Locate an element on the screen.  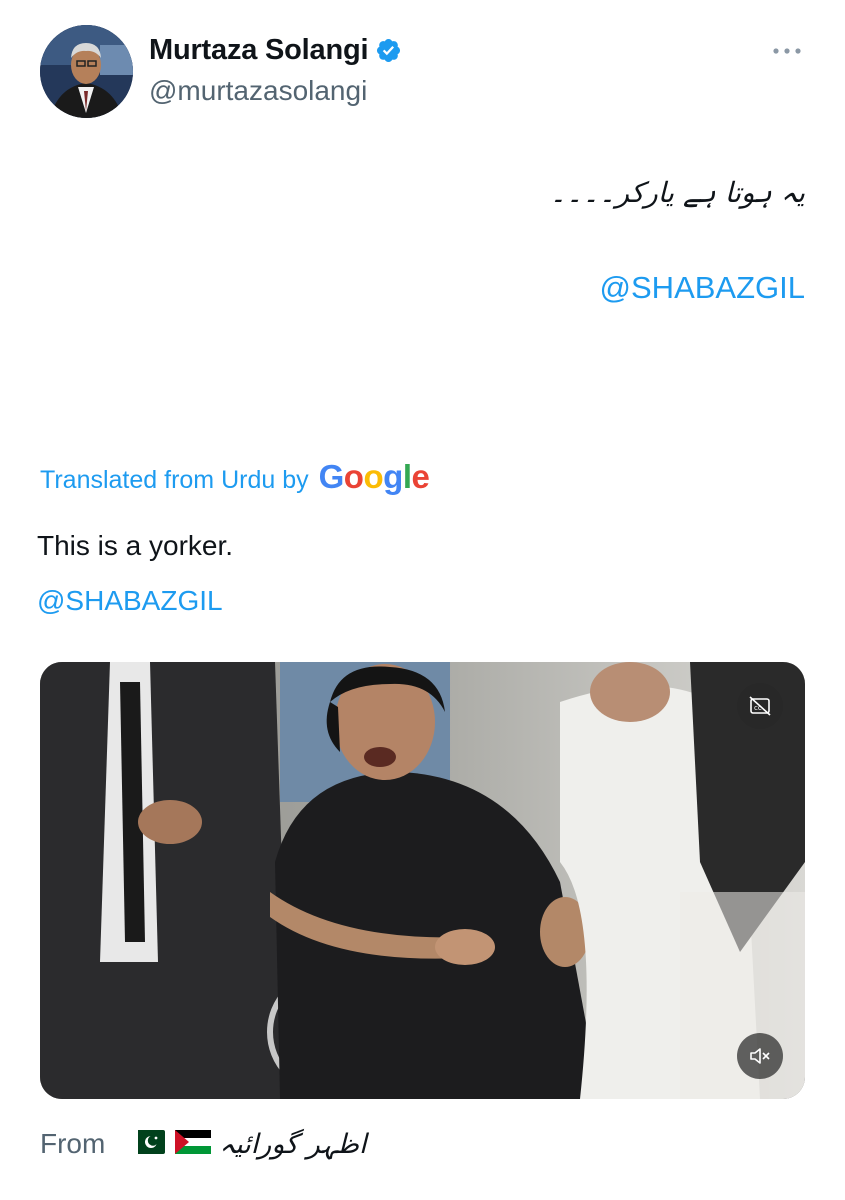
avatar is located at coordinates (86, 71).